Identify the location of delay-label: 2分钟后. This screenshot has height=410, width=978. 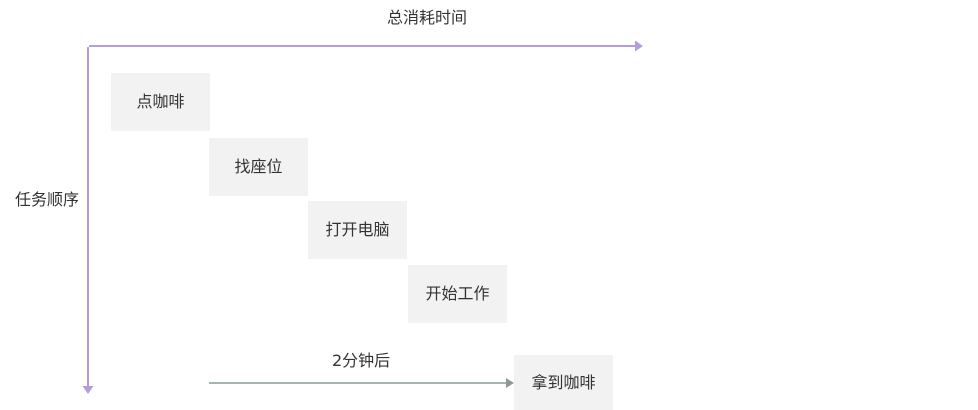
(361, 360).